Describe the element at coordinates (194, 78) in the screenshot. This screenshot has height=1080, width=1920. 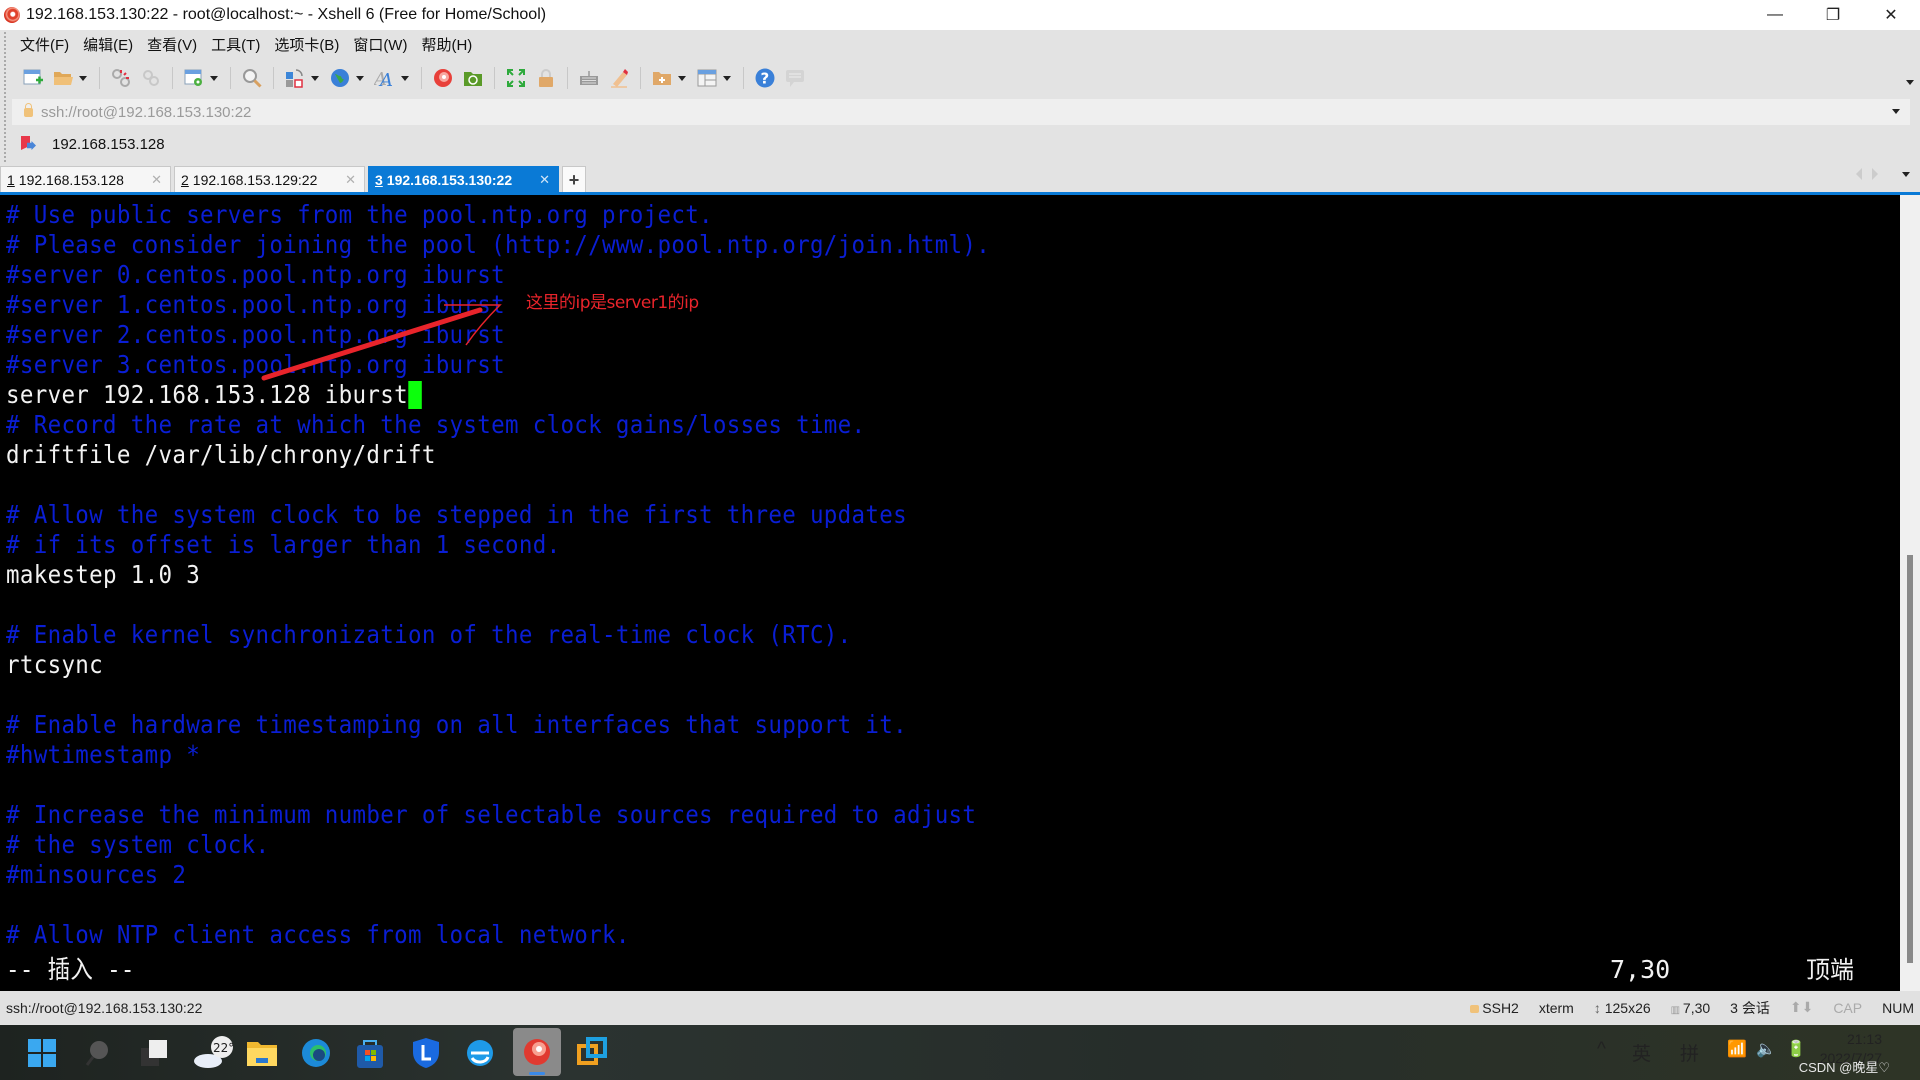
I see `session-properties-icon` at that location.